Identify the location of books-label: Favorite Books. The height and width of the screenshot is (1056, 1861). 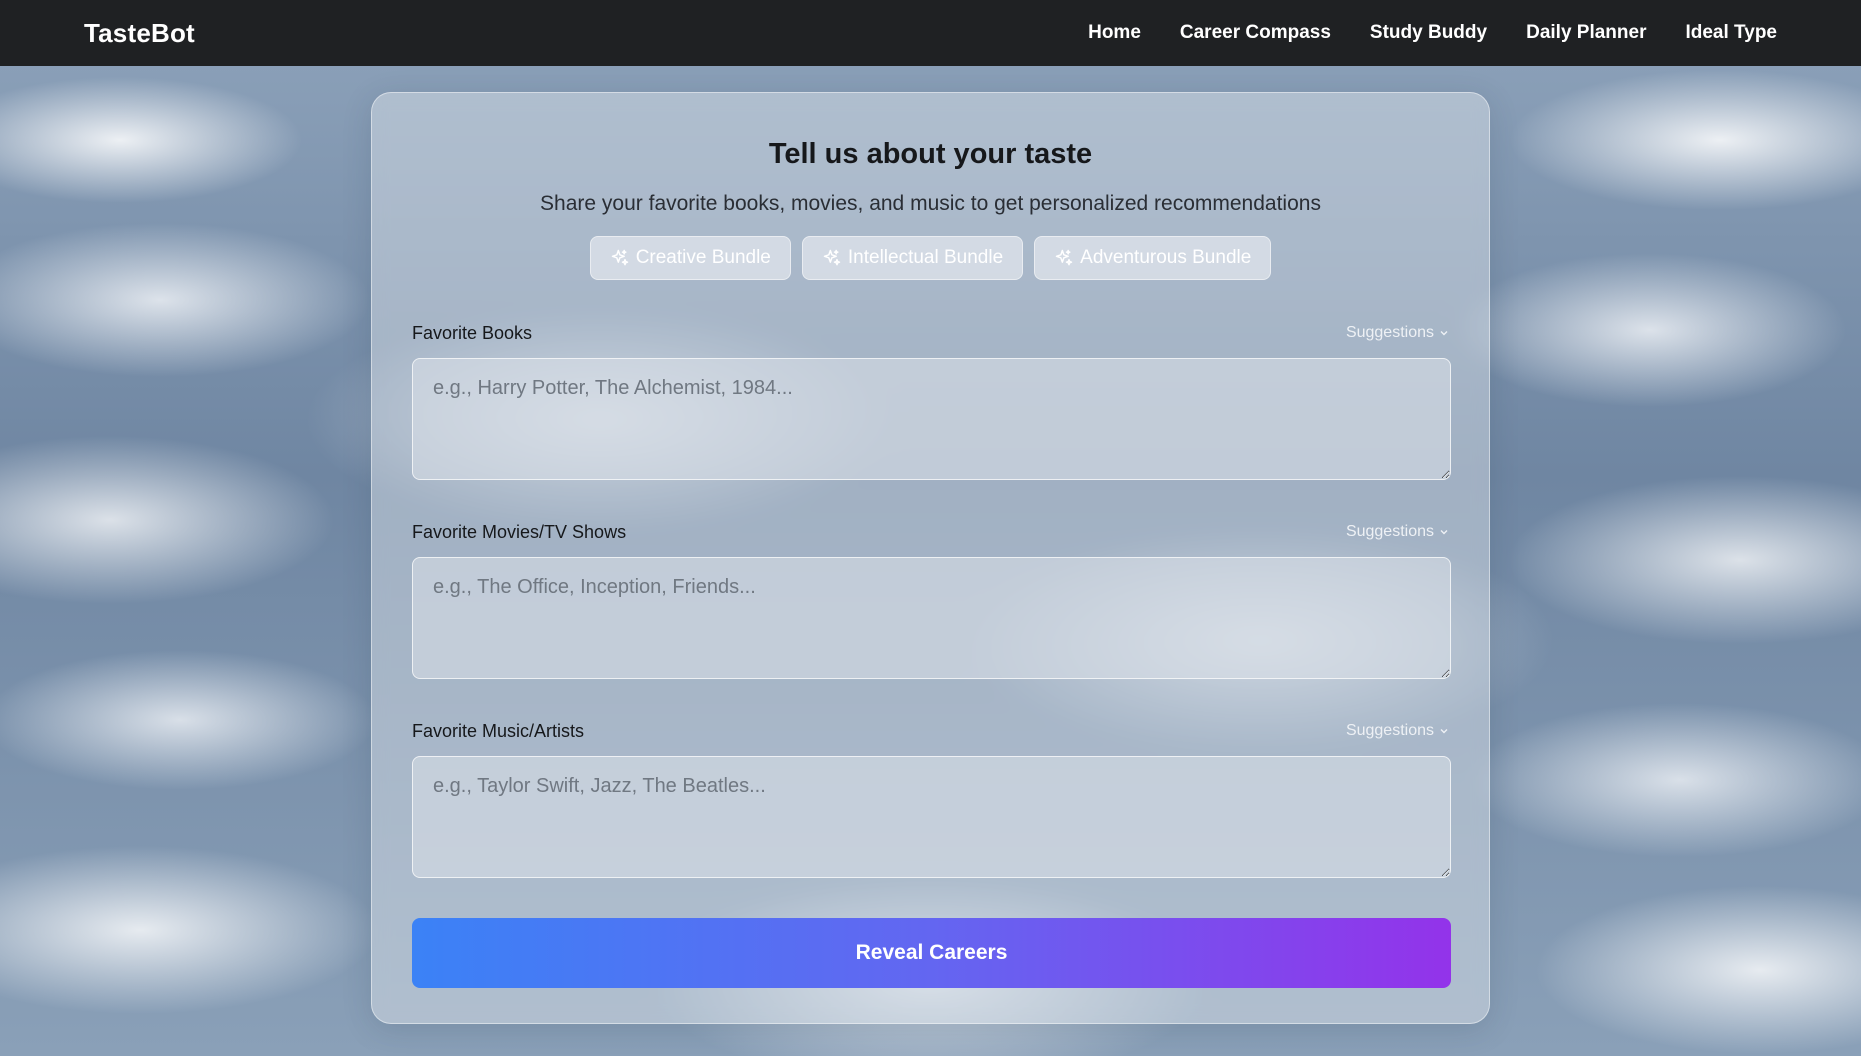
(472, 332).